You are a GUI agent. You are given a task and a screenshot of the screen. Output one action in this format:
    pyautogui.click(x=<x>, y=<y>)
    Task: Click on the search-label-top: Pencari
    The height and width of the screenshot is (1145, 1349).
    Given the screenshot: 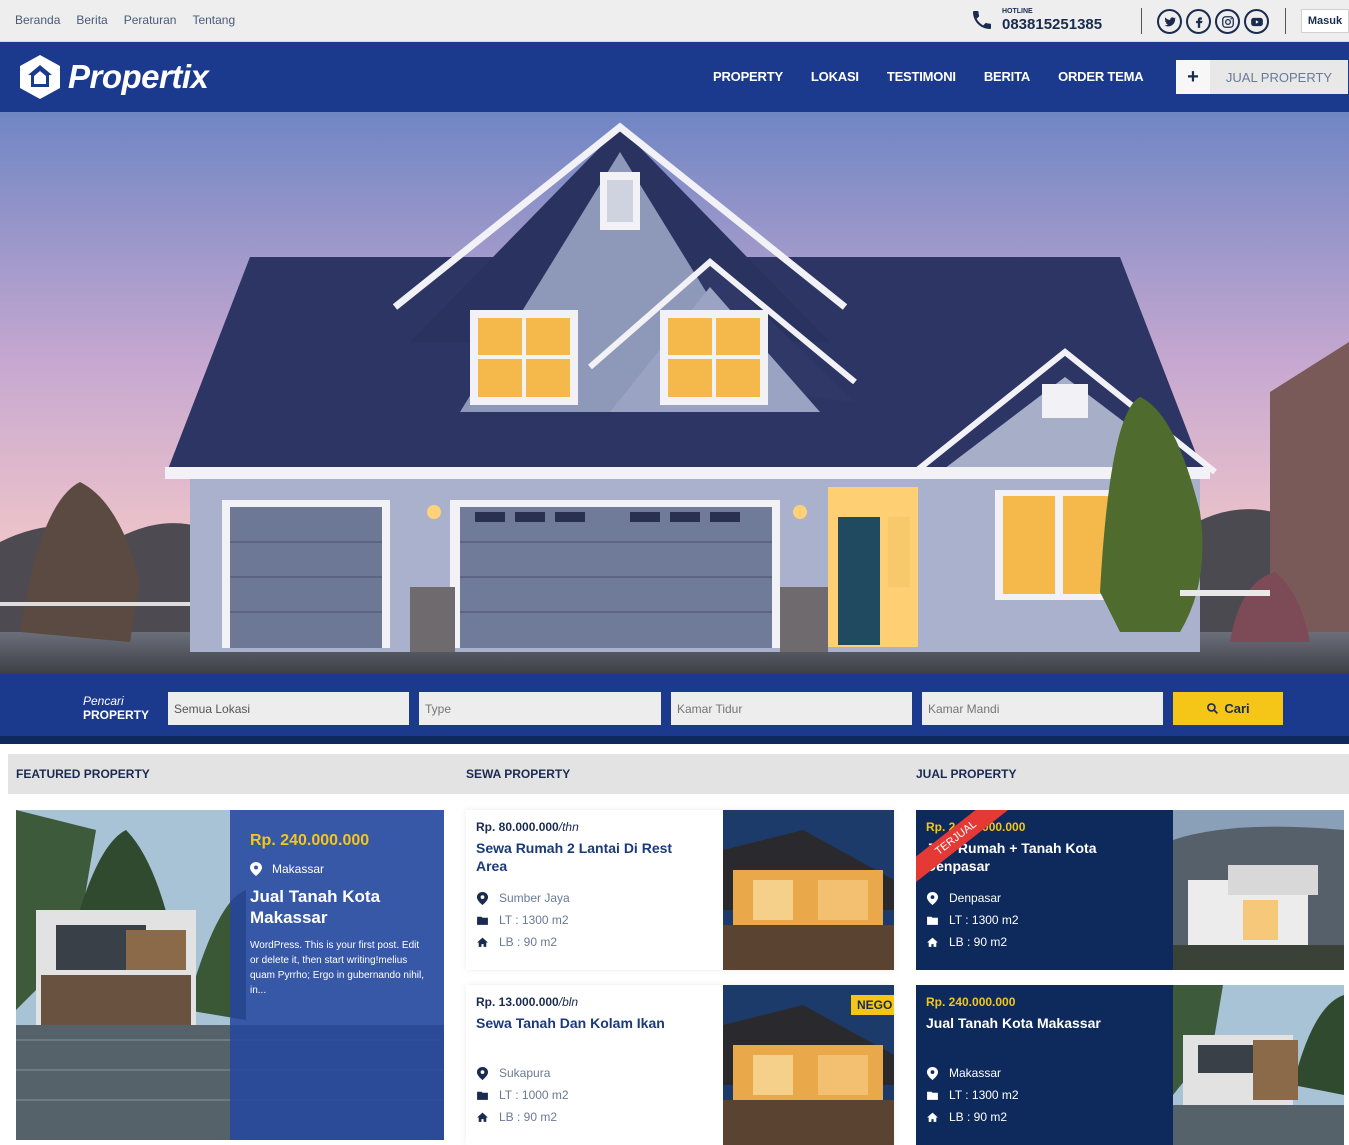 What is the action you would take?
    pyautogui.click(x=103, y=701)
    